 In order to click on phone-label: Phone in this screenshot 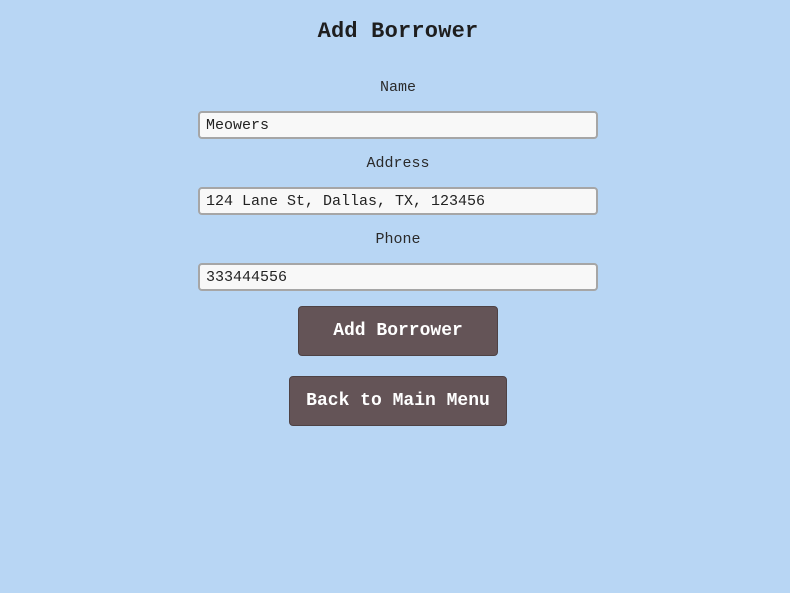, I will do `click(398, 239)`.